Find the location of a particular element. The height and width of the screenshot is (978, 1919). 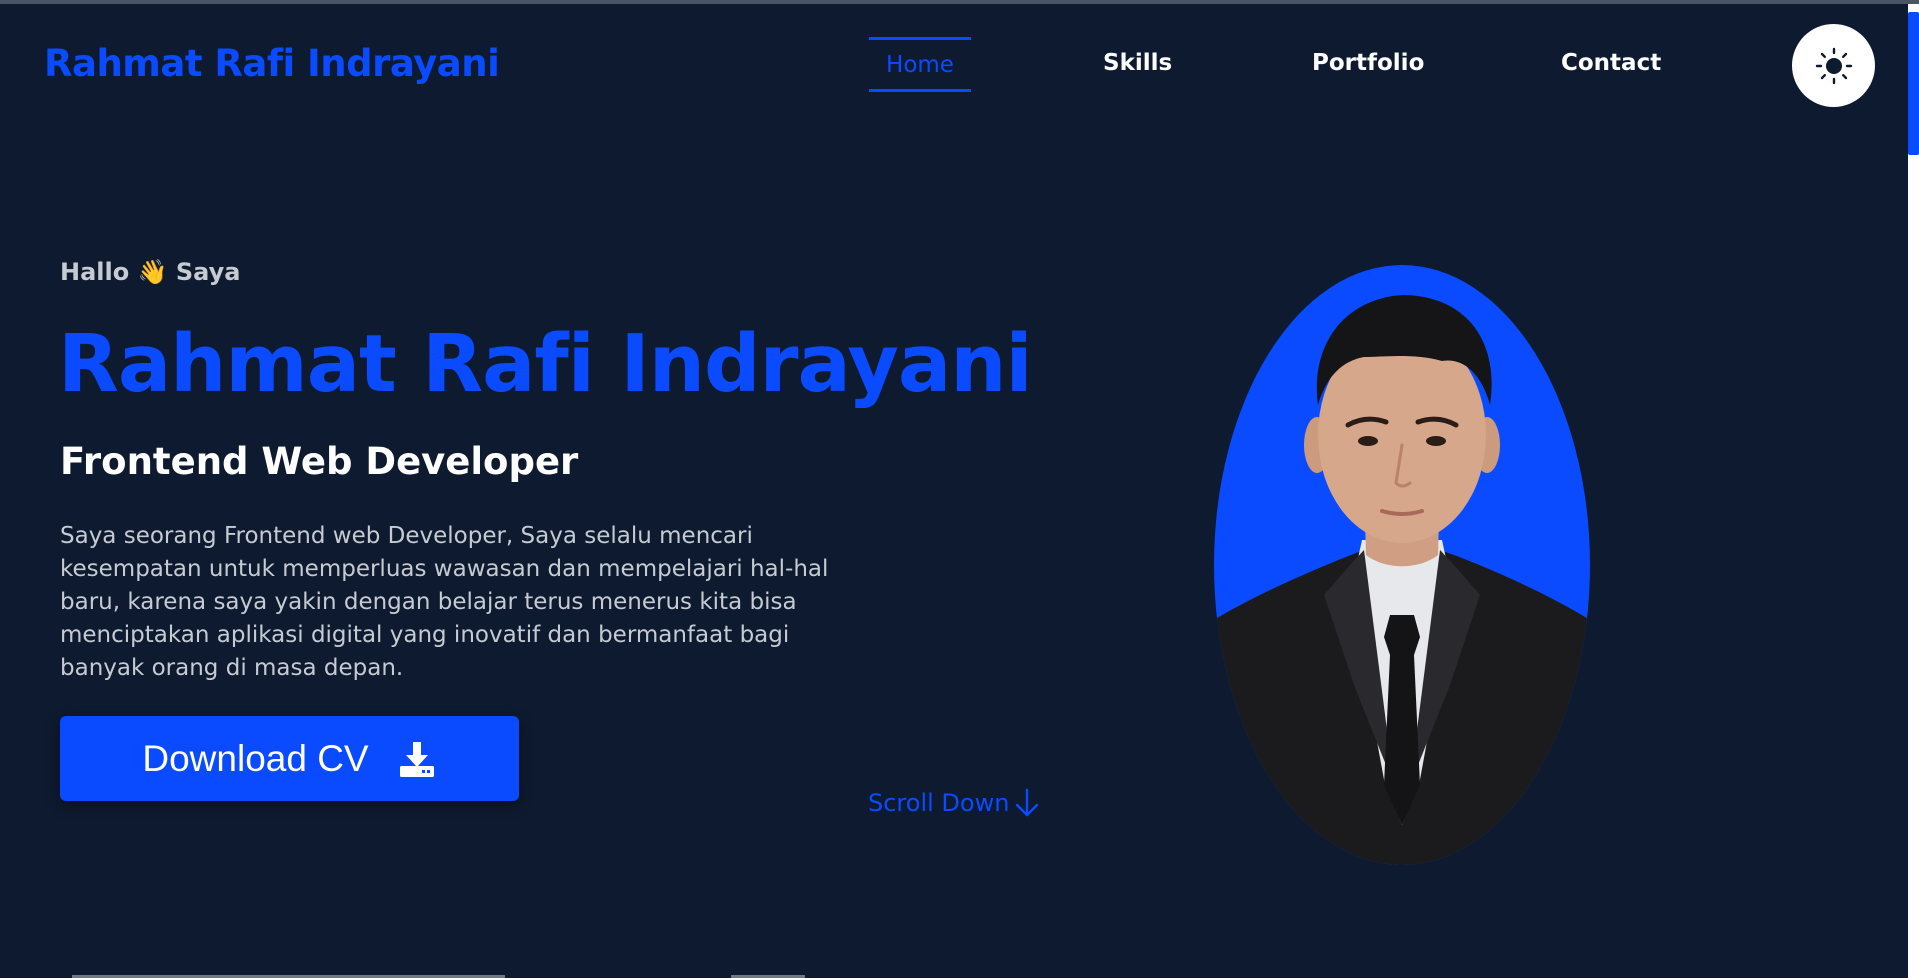

scroll-down-link: Scroll Down is located at coordinates (954, 803).